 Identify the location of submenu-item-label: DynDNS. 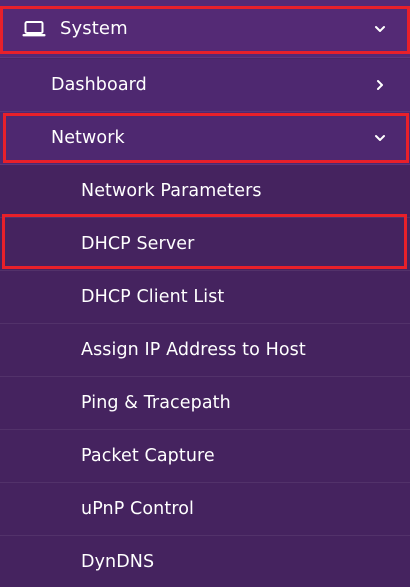
(118, 562).